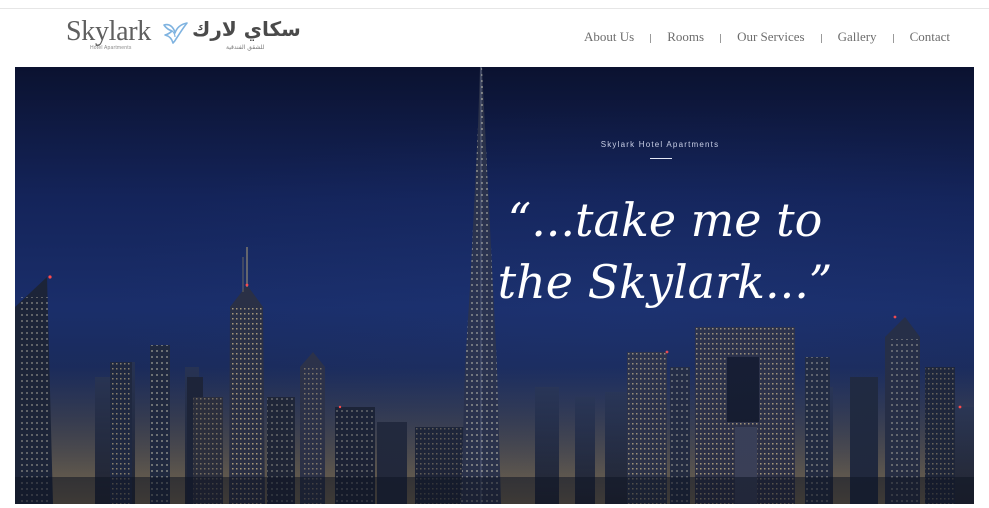 This screenshot has height=508, width=989. I want to click on hero-quote-line-1: “...take me to, so click(665, 220).